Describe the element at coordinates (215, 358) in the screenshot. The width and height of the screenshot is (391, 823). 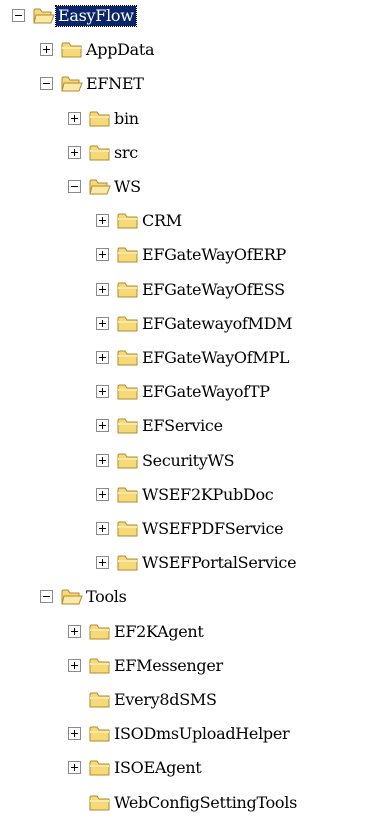
I see `tree-node-label: EFGateWayOfMPL` at that location.